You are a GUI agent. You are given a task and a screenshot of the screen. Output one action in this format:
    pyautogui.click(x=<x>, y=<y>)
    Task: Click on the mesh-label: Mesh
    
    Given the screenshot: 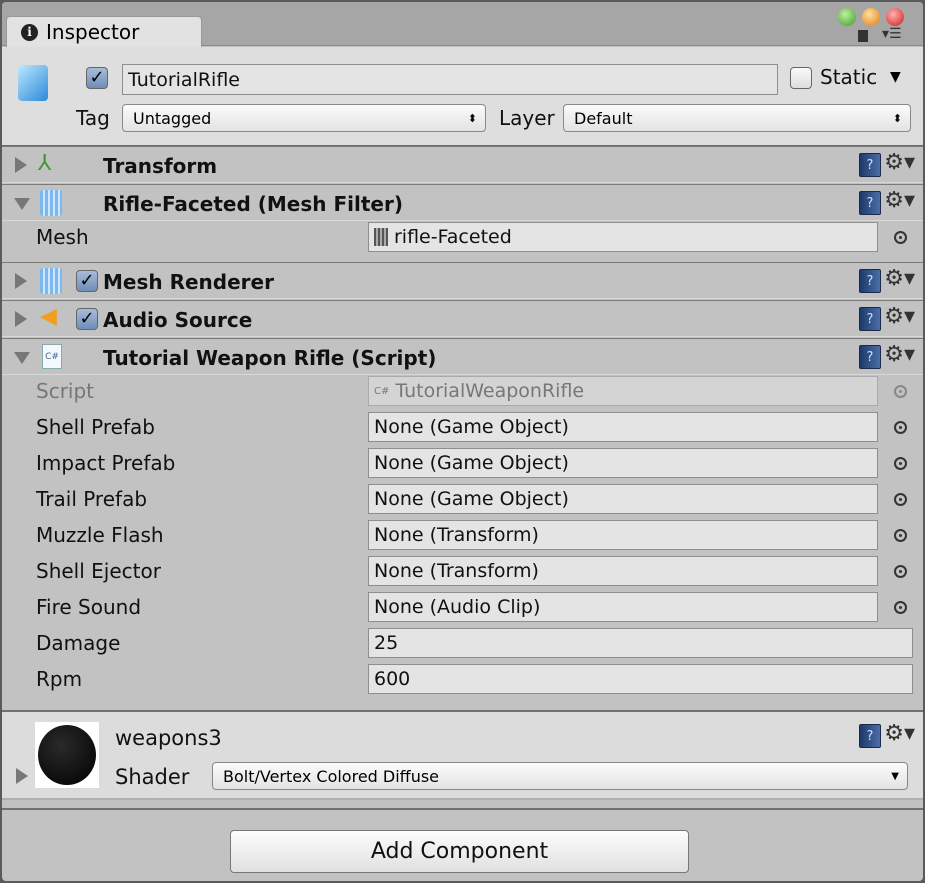 What is the action you would take?
    pyautogui.click(x=62, y=237)
    